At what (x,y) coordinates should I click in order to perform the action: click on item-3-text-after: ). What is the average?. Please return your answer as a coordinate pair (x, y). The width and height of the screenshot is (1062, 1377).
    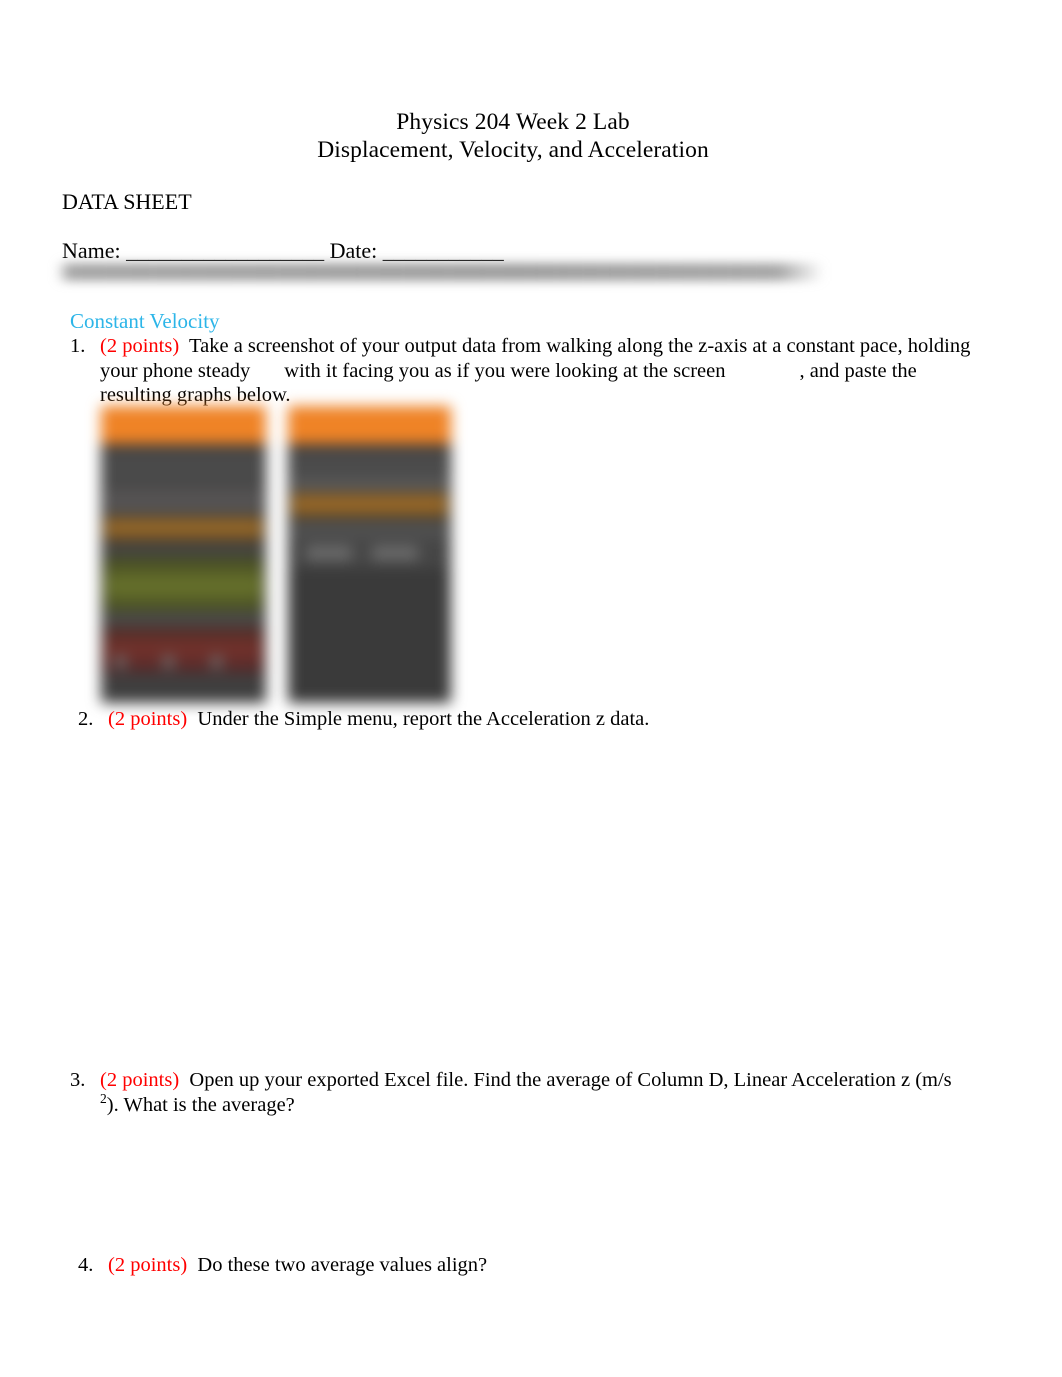
    Looking at the image, I should click on (200, 1104).